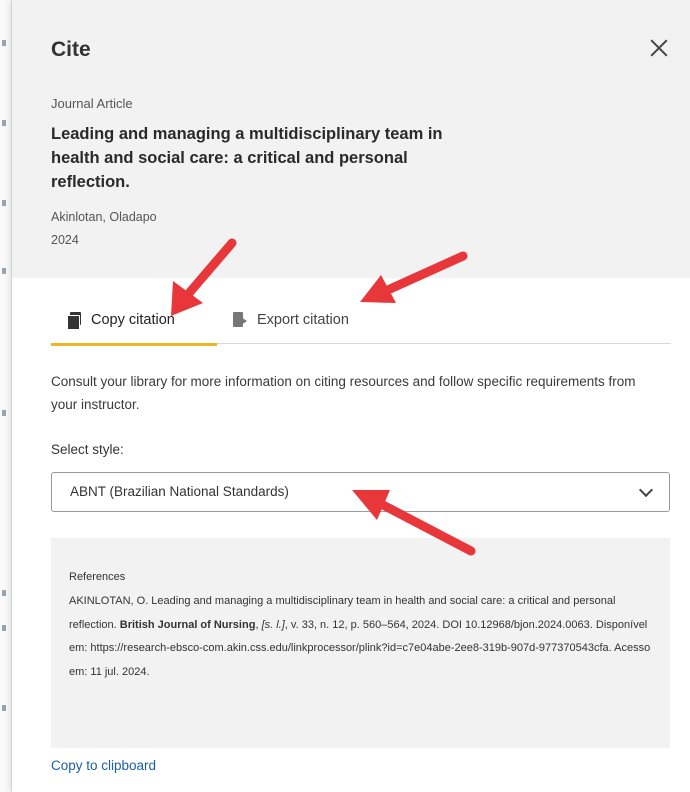 The width and height of the screenshot is (690, 792). Describe the element at coordinates (103, 765) in the screenshot. I see `copy-to-clipboard-link: Copy to clipboard` at that location.